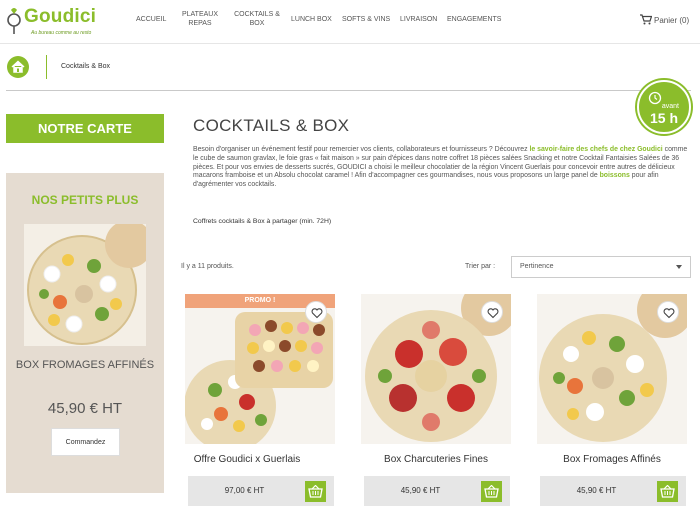 Image resolution: width=700 pixels, height=512 pixels. What do you see at coordinates (601, 267) in the screenshot?
I see `sort-select: Pertinence` at bounding box center [601, 267].